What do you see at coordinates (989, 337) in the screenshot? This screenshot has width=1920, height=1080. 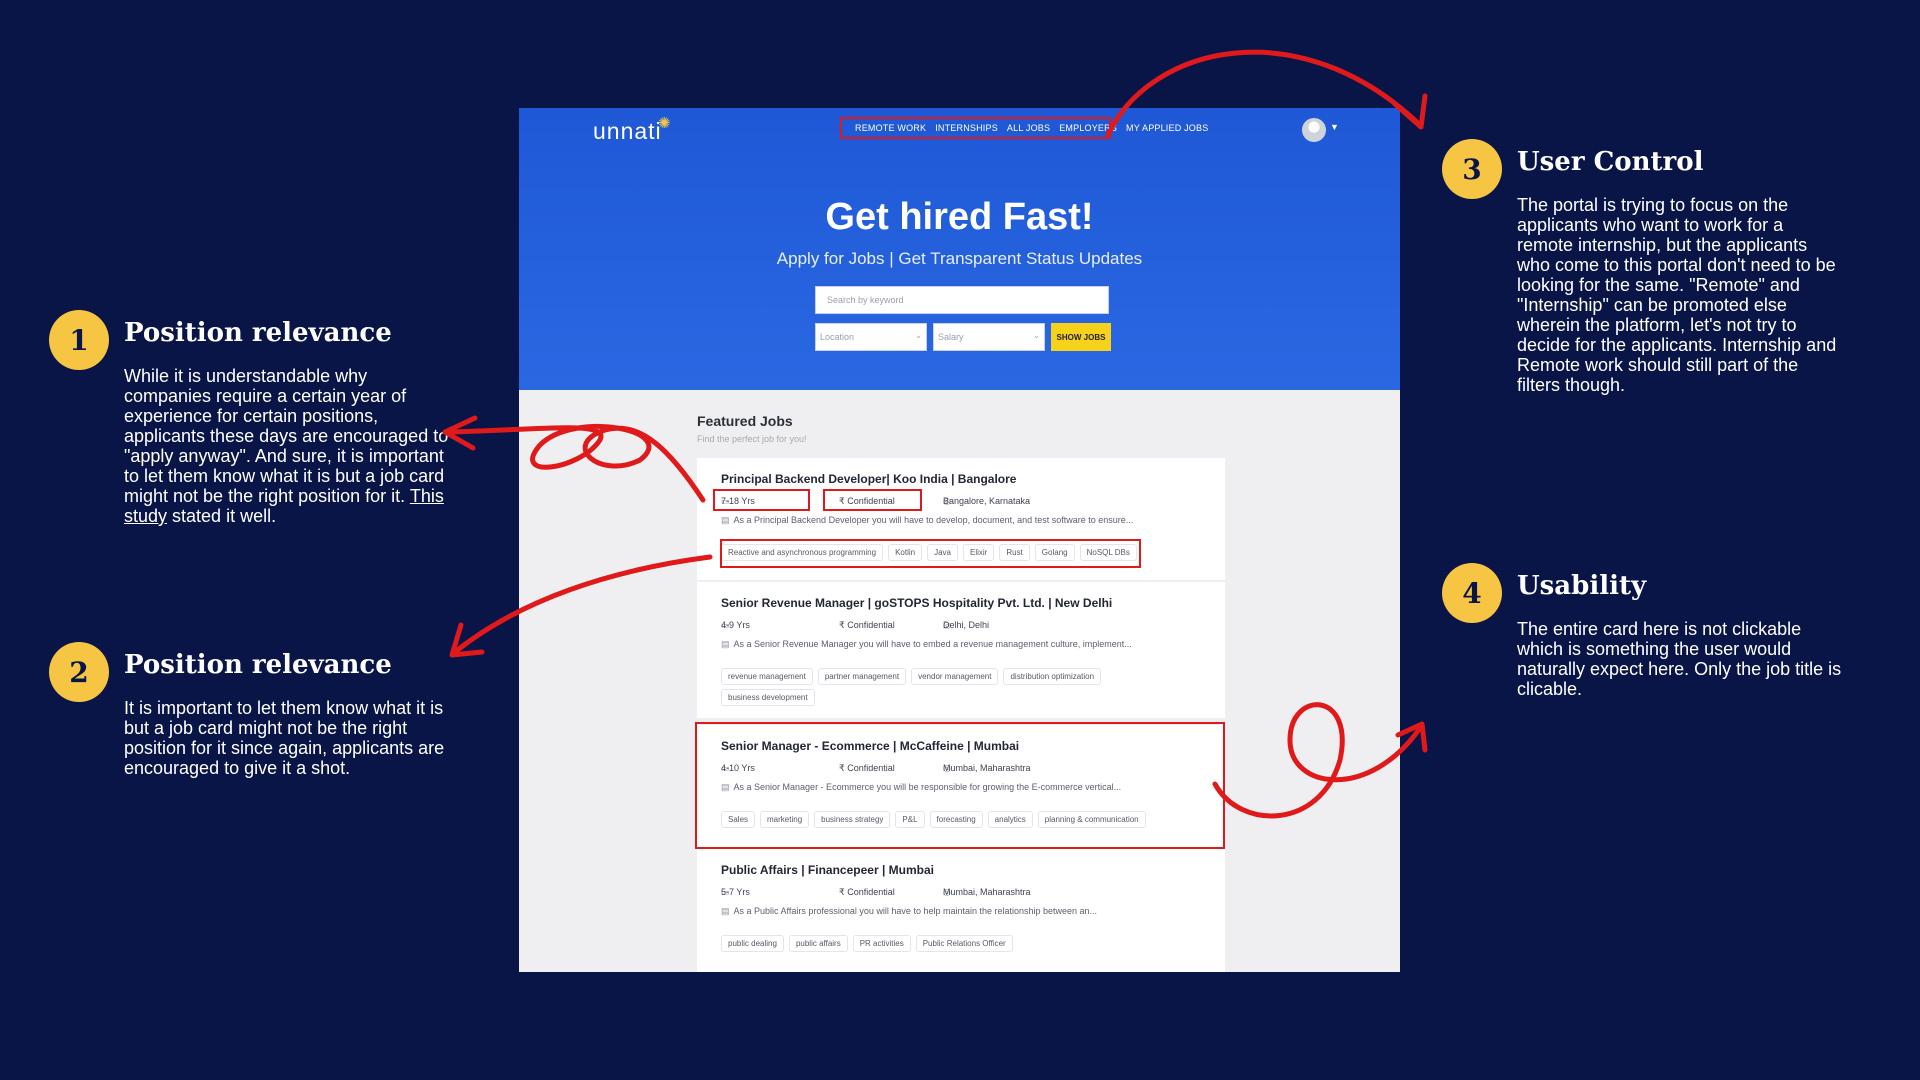 I see `salary-select: Salary ⌄` at bounding box center [989, 337].